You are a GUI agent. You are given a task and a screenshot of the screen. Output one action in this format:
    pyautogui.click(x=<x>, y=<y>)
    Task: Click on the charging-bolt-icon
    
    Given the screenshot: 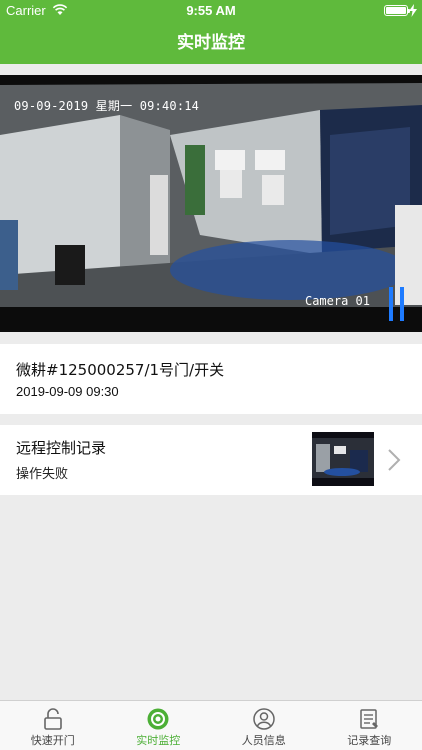 What is the action you would take?
    pyautogui.click(x=413, y=10)
    